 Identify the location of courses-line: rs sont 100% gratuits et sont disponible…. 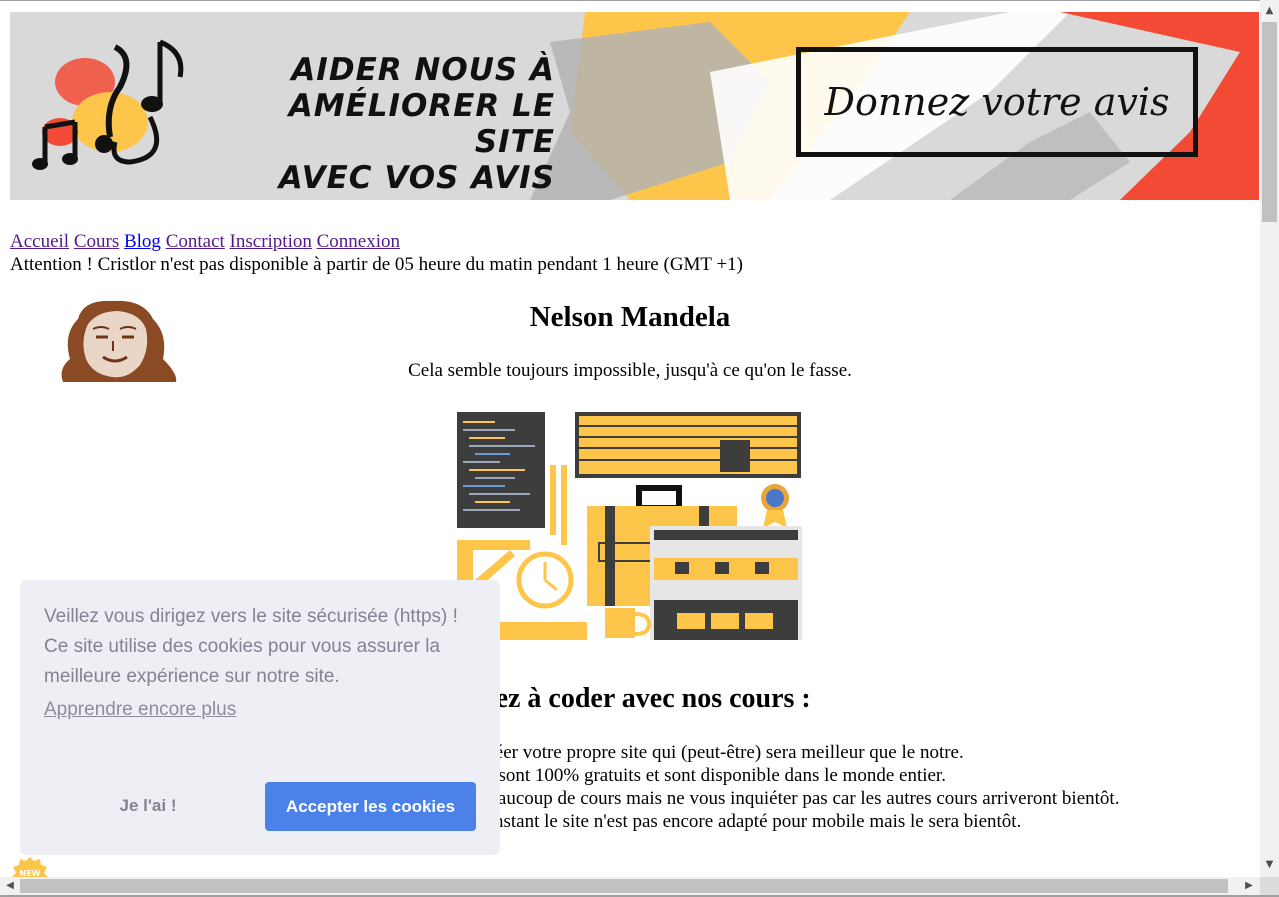
(713, 775).